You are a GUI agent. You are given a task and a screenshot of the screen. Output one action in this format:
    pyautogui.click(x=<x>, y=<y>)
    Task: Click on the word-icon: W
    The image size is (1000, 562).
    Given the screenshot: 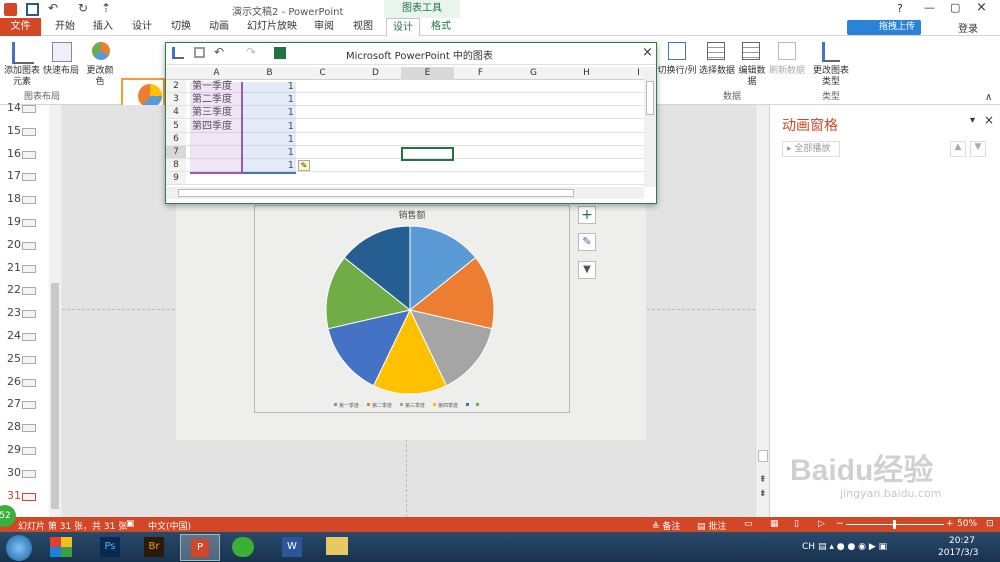 What is the action you would take?
    pyautogui.click(x=292, y=547)
    